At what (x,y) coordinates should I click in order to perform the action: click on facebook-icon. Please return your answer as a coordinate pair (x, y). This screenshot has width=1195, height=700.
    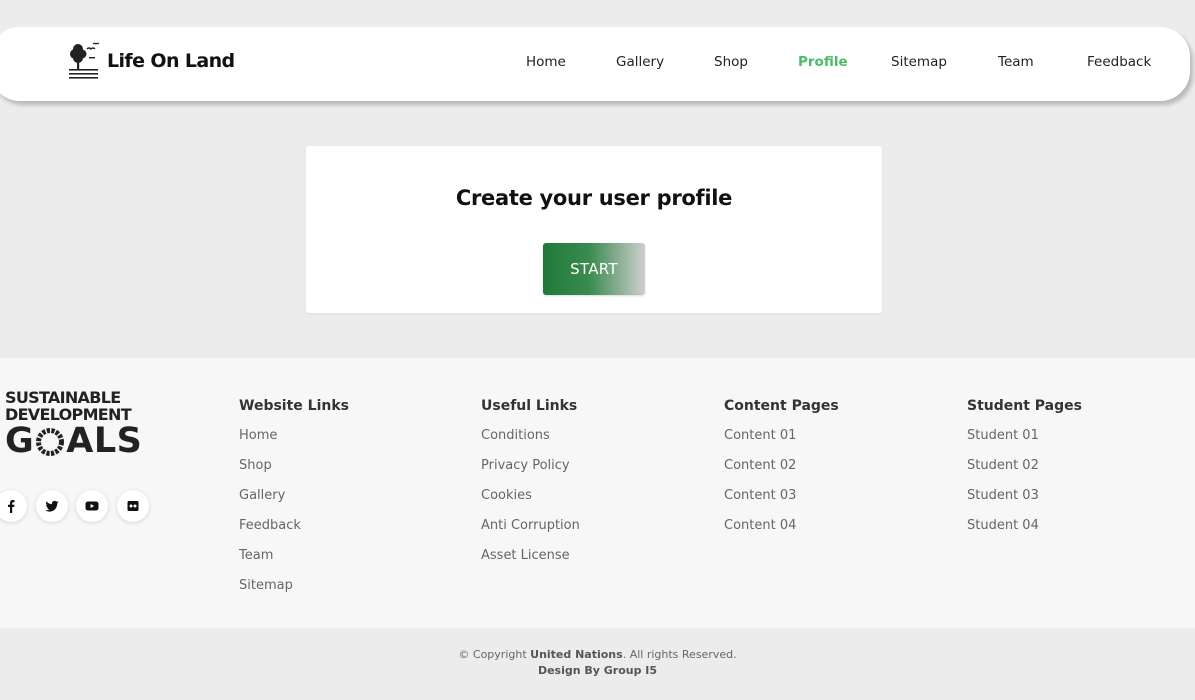
    Looking at the image, I should click on (11, 506).